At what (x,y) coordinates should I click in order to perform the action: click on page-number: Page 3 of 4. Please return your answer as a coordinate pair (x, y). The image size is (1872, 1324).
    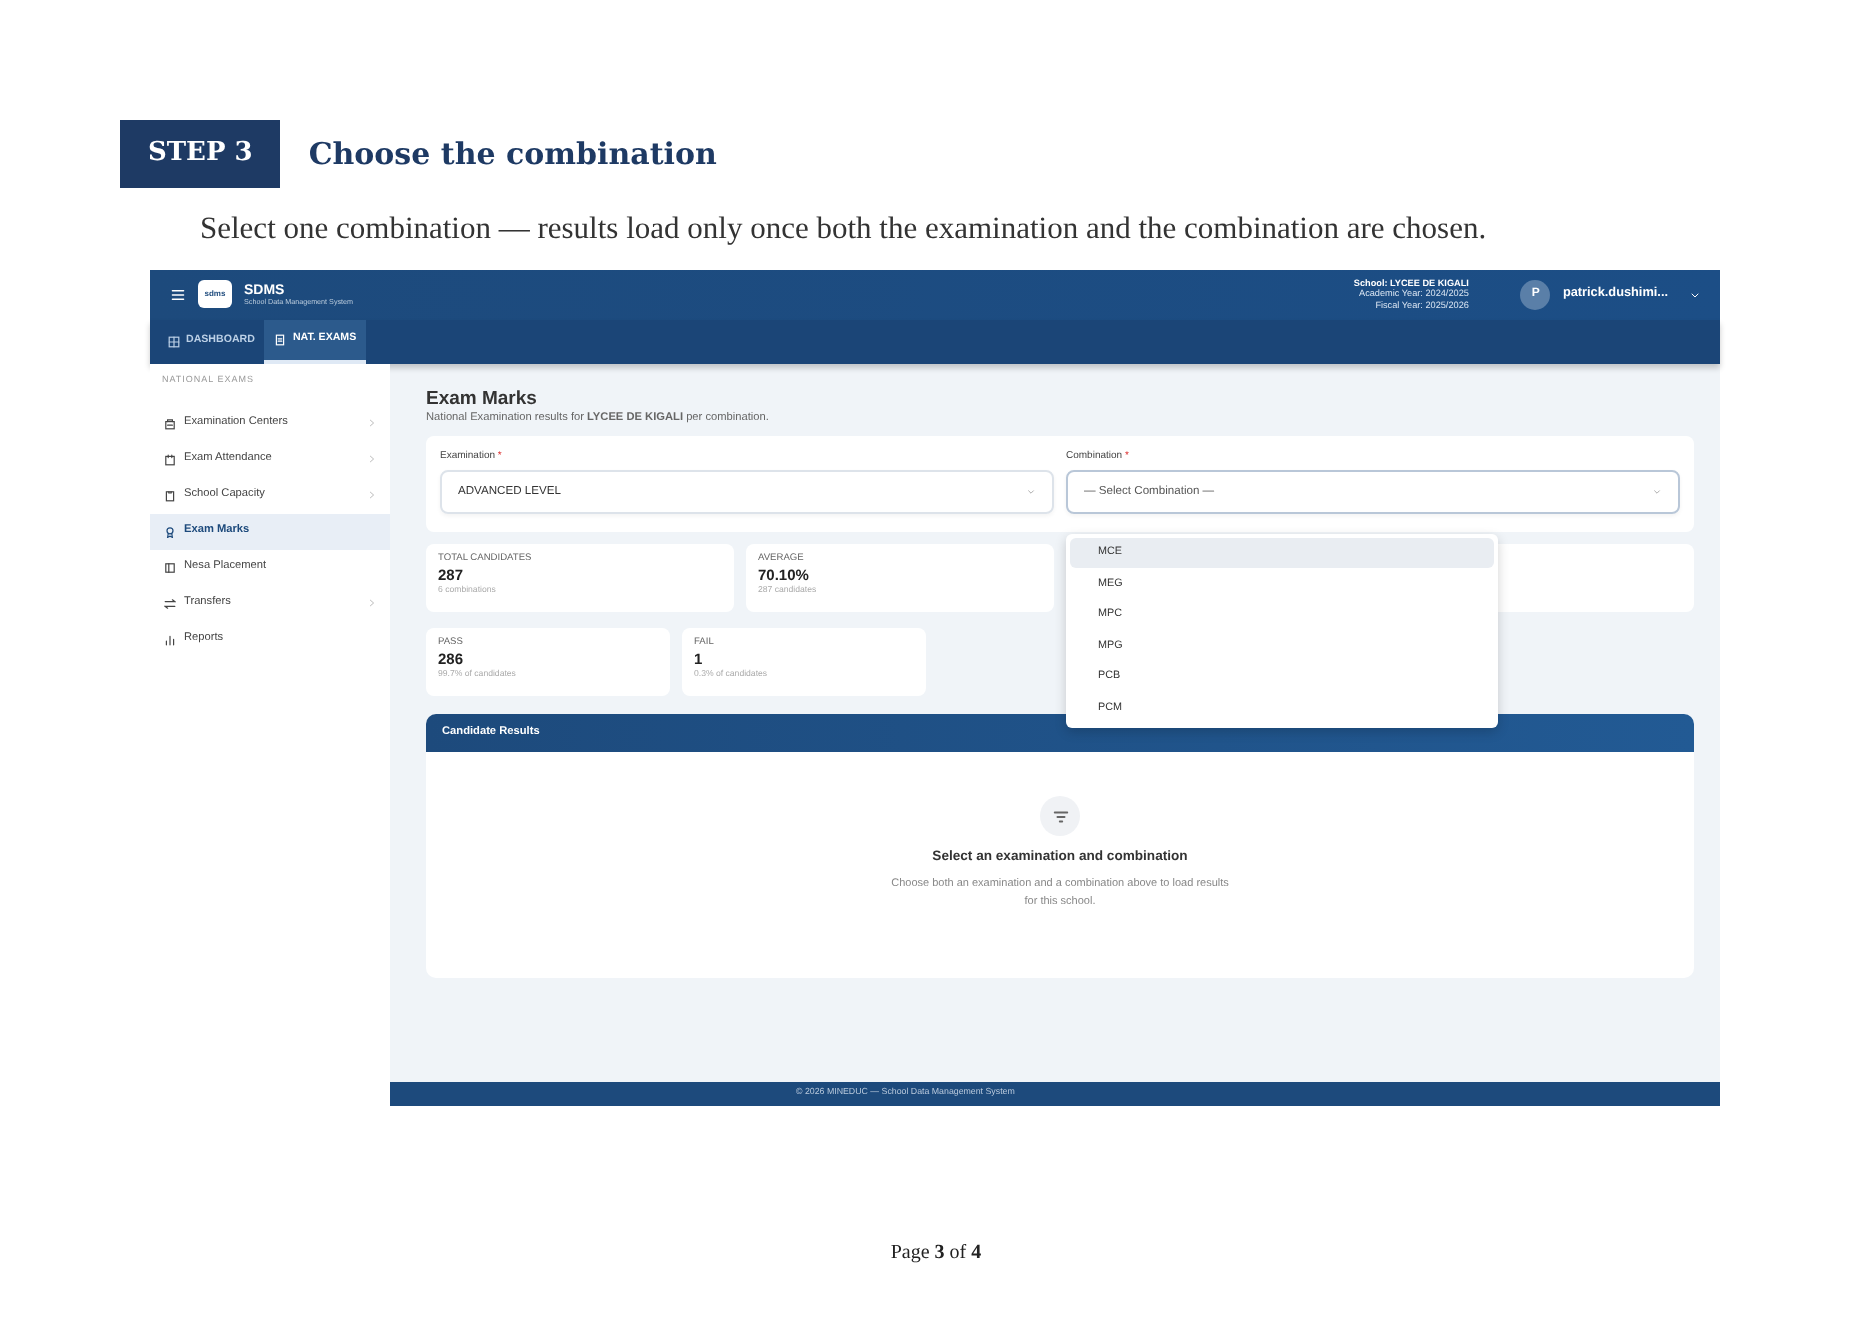
    Looking at the image, I should click on (936, 1253).